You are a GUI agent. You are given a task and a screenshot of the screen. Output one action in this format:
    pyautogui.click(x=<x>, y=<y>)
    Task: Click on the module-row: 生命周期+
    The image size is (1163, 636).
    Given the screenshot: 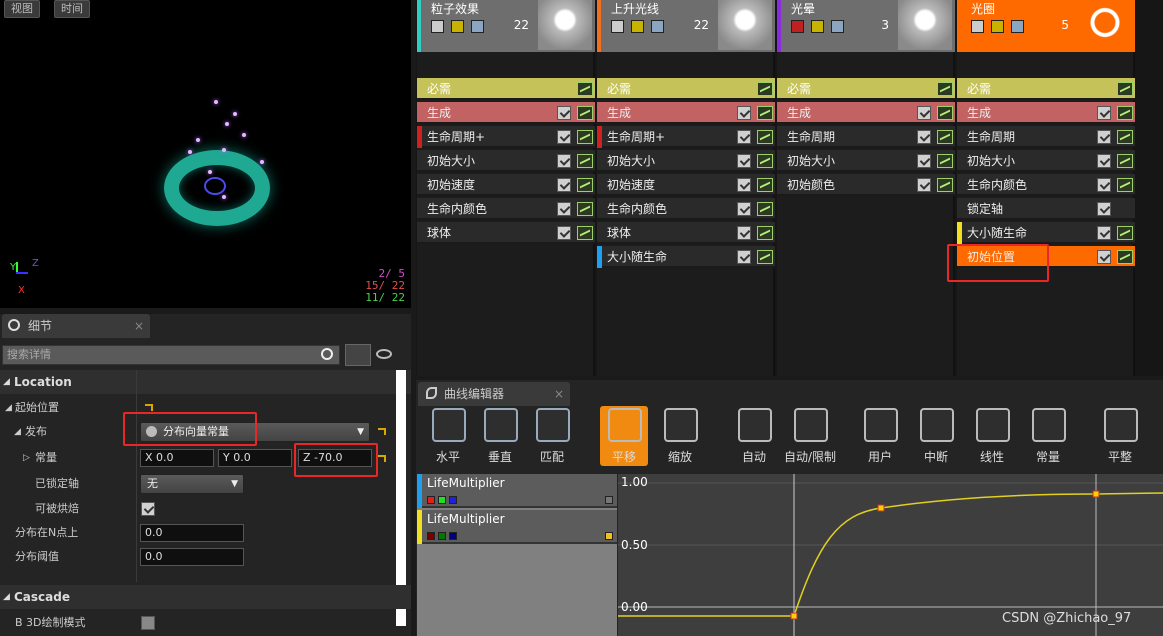 What is the action you would take?
    pyautogui.click(x=686, y=137)
    